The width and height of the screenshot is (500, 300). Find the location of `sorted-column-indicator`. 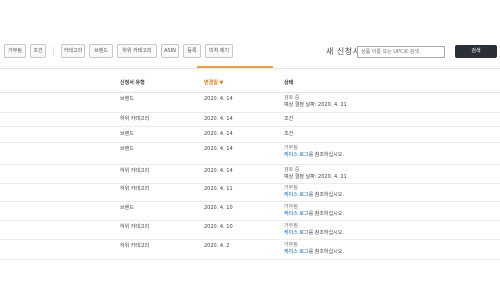

sorted-column-indicator is located at coordinates (235, 67).